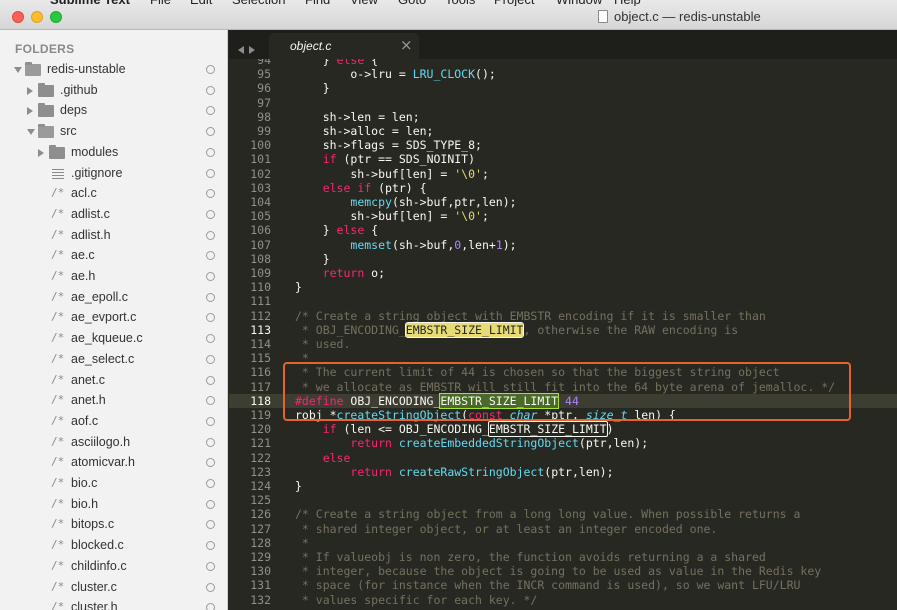  I want to click on line-number: 97, so click(264, 102).